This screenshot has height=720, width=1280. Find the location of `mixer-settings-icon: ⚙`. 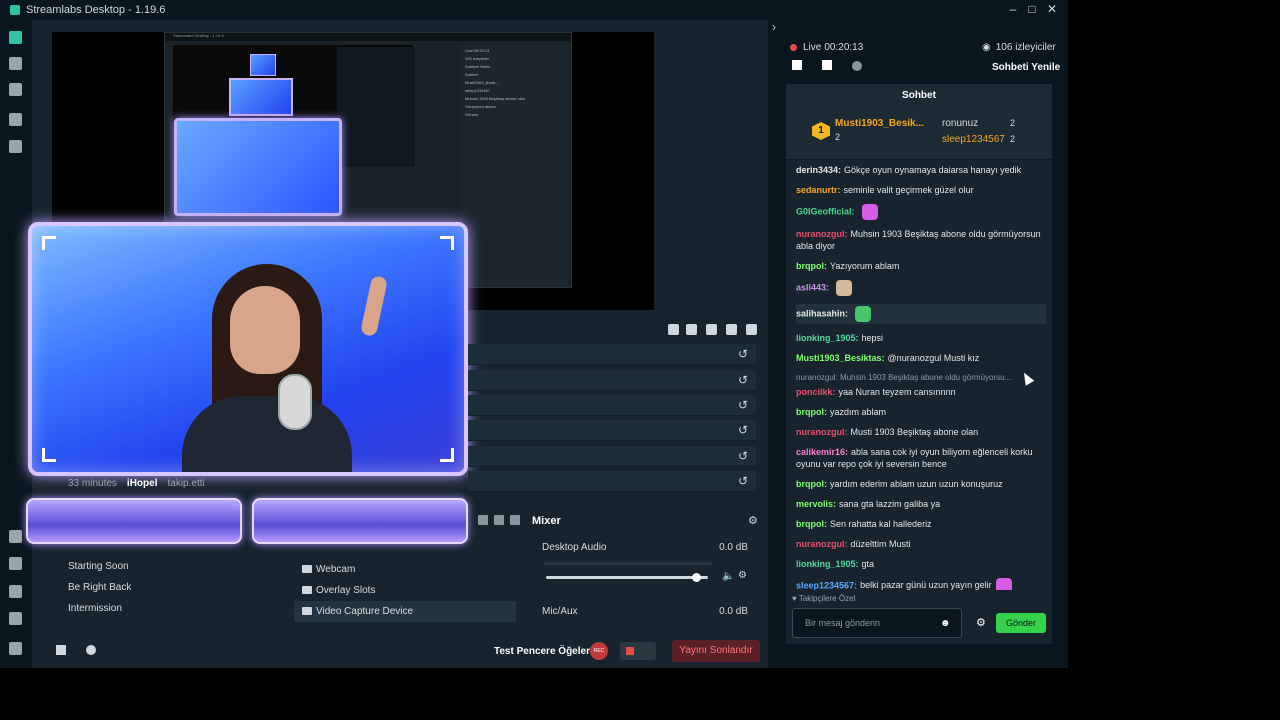

mixer-settings-icon: ⚙ is located at coordinates (753, 520).